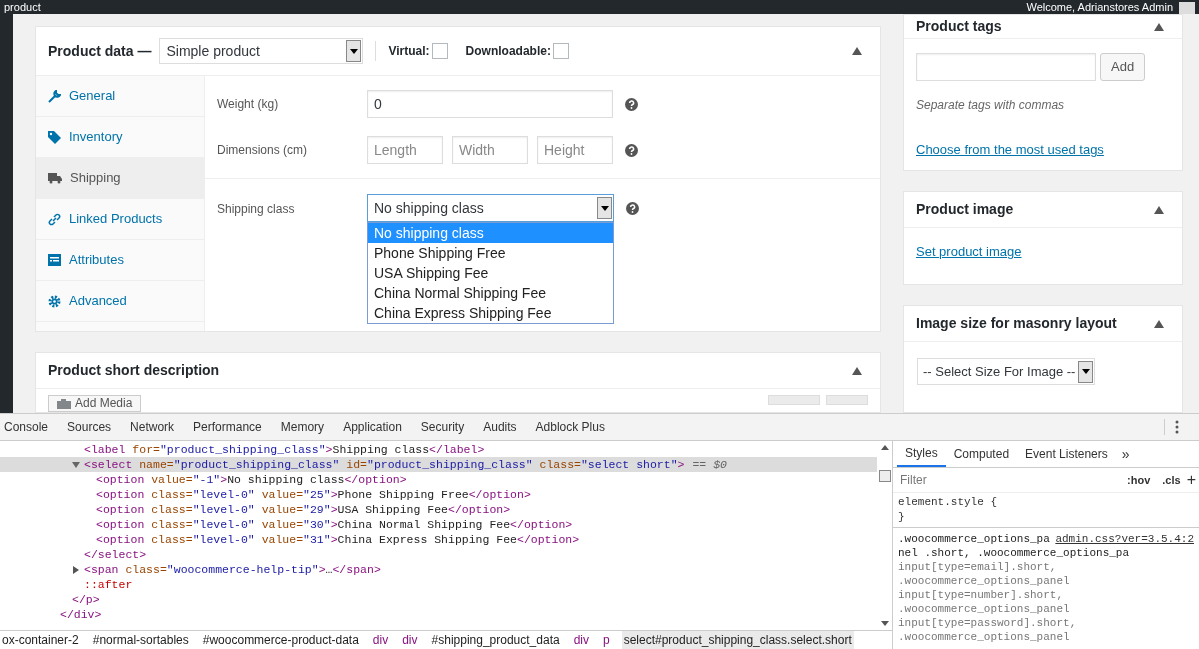 This screenshot has height=649, width=1199. Describe the element at coordinates (140, 640) in the screenshot. I see `breadcrumb-item: #normal-sortables` at that location.